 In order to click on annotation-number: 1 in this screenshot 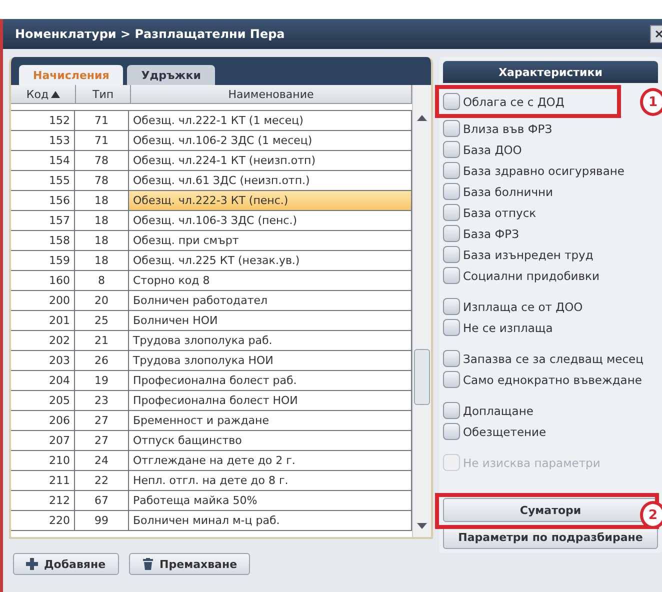, I will do `click(651, 102)`.